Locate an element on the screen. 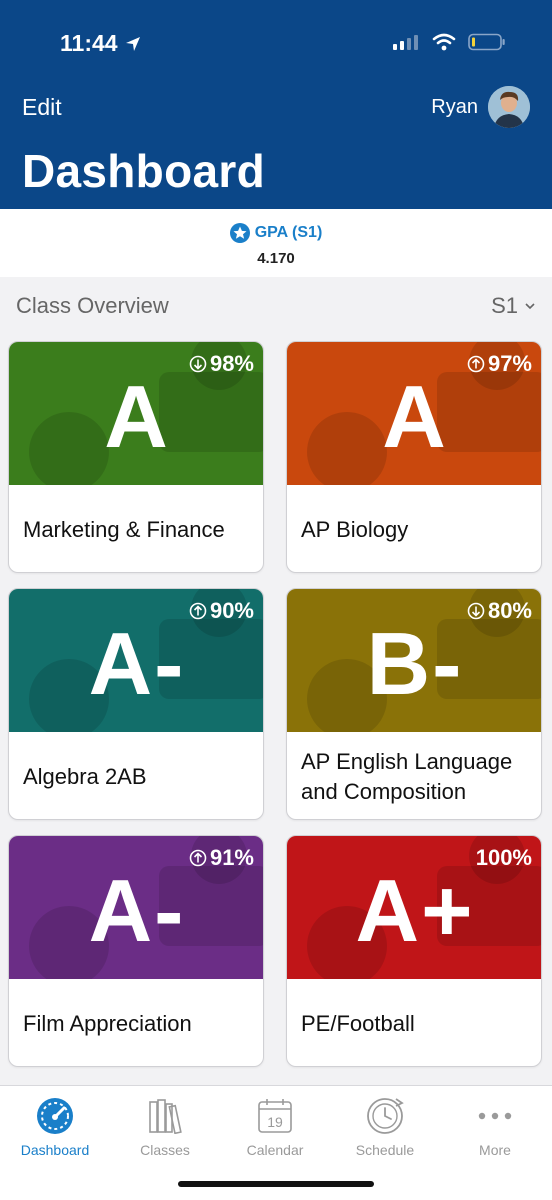  signal-icon is located at coordinates (405, 42).